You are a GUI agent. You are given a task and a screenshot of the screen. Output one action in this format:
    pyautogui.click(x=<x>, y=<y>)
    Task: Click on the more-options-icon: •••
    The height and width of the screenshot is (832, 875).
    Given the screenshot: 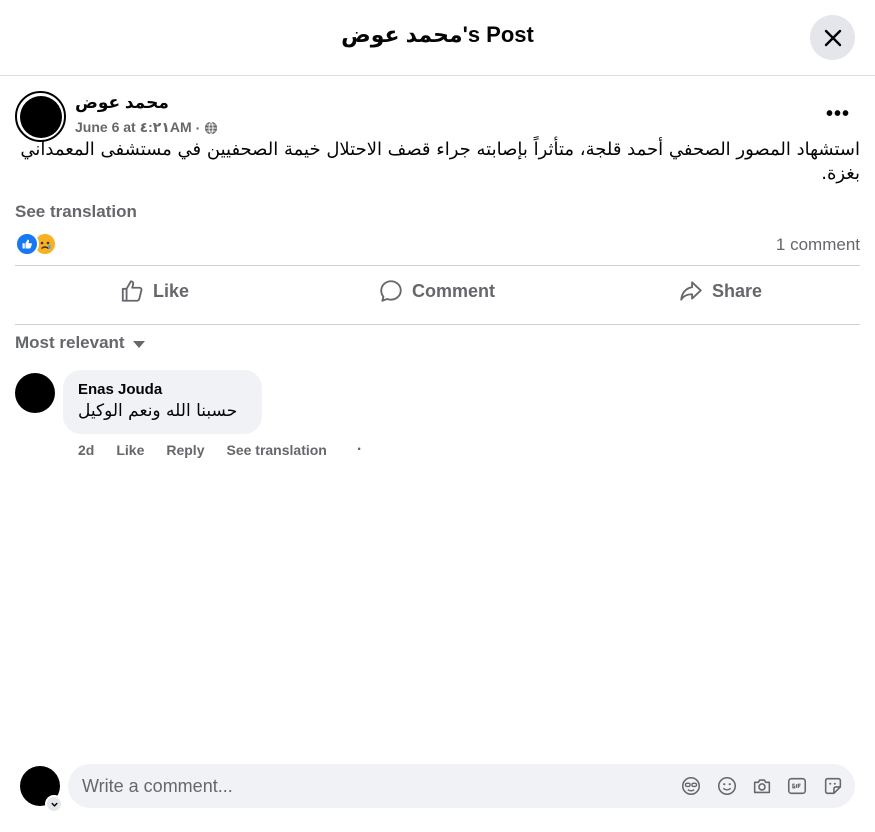 What is the action you would take?
    pyautogui.click(x=837, y=113)
    